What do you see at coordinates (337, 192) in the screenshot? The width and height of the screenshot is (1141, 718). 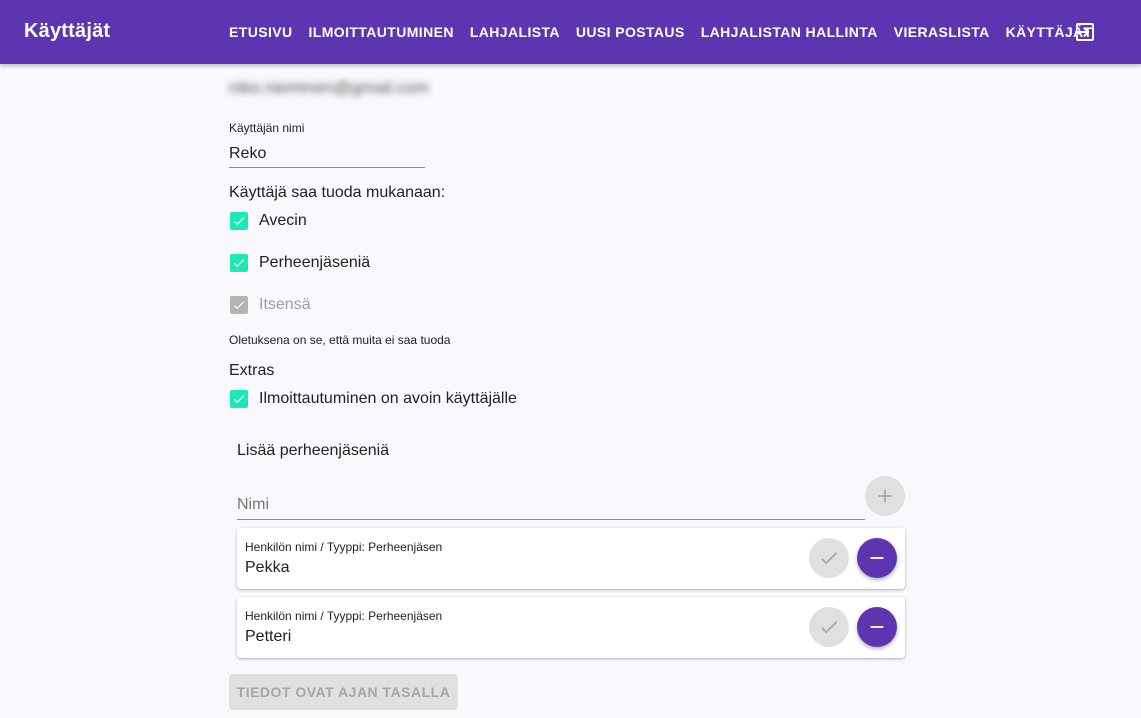 I see `bring-heading: Käyttäjä saa tuoda mukanaan:` at bounding box center [337, 192].